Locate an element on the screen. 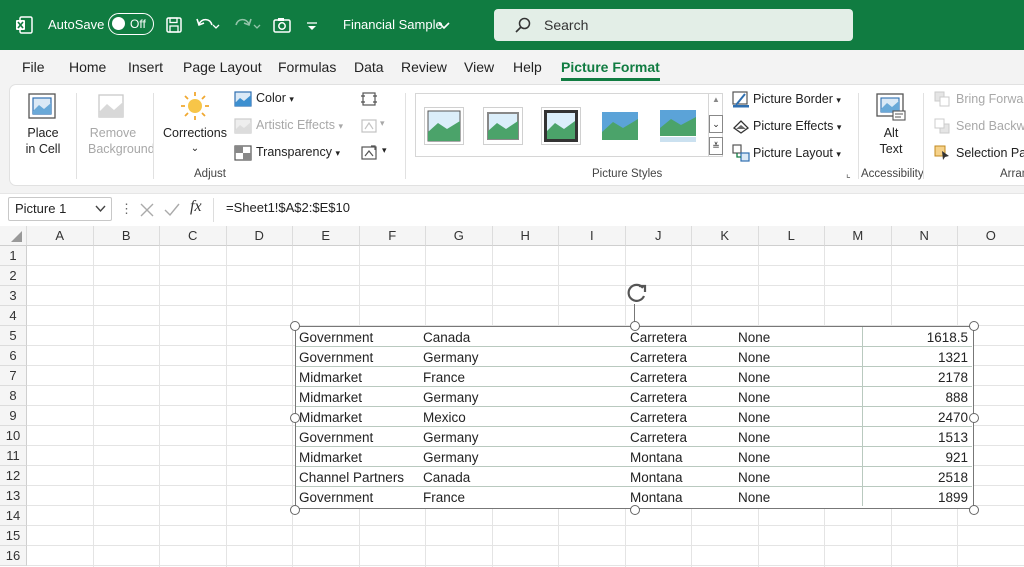  picture-border-label: Picture Border is located at coordinates (793, 99).